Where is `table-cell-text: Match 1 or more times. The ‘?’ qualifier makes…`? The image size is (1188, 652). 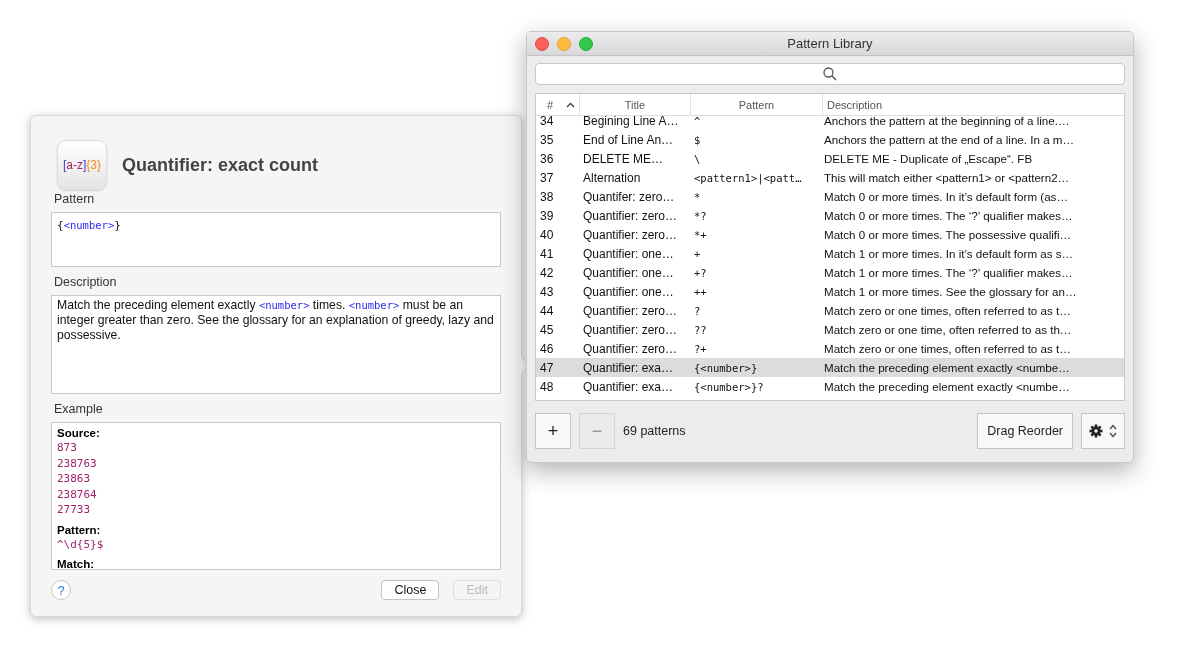 table-cell-text: Match 1 or more times. The ‘?’ qualifier makes… is located at coordinates (949, 272).